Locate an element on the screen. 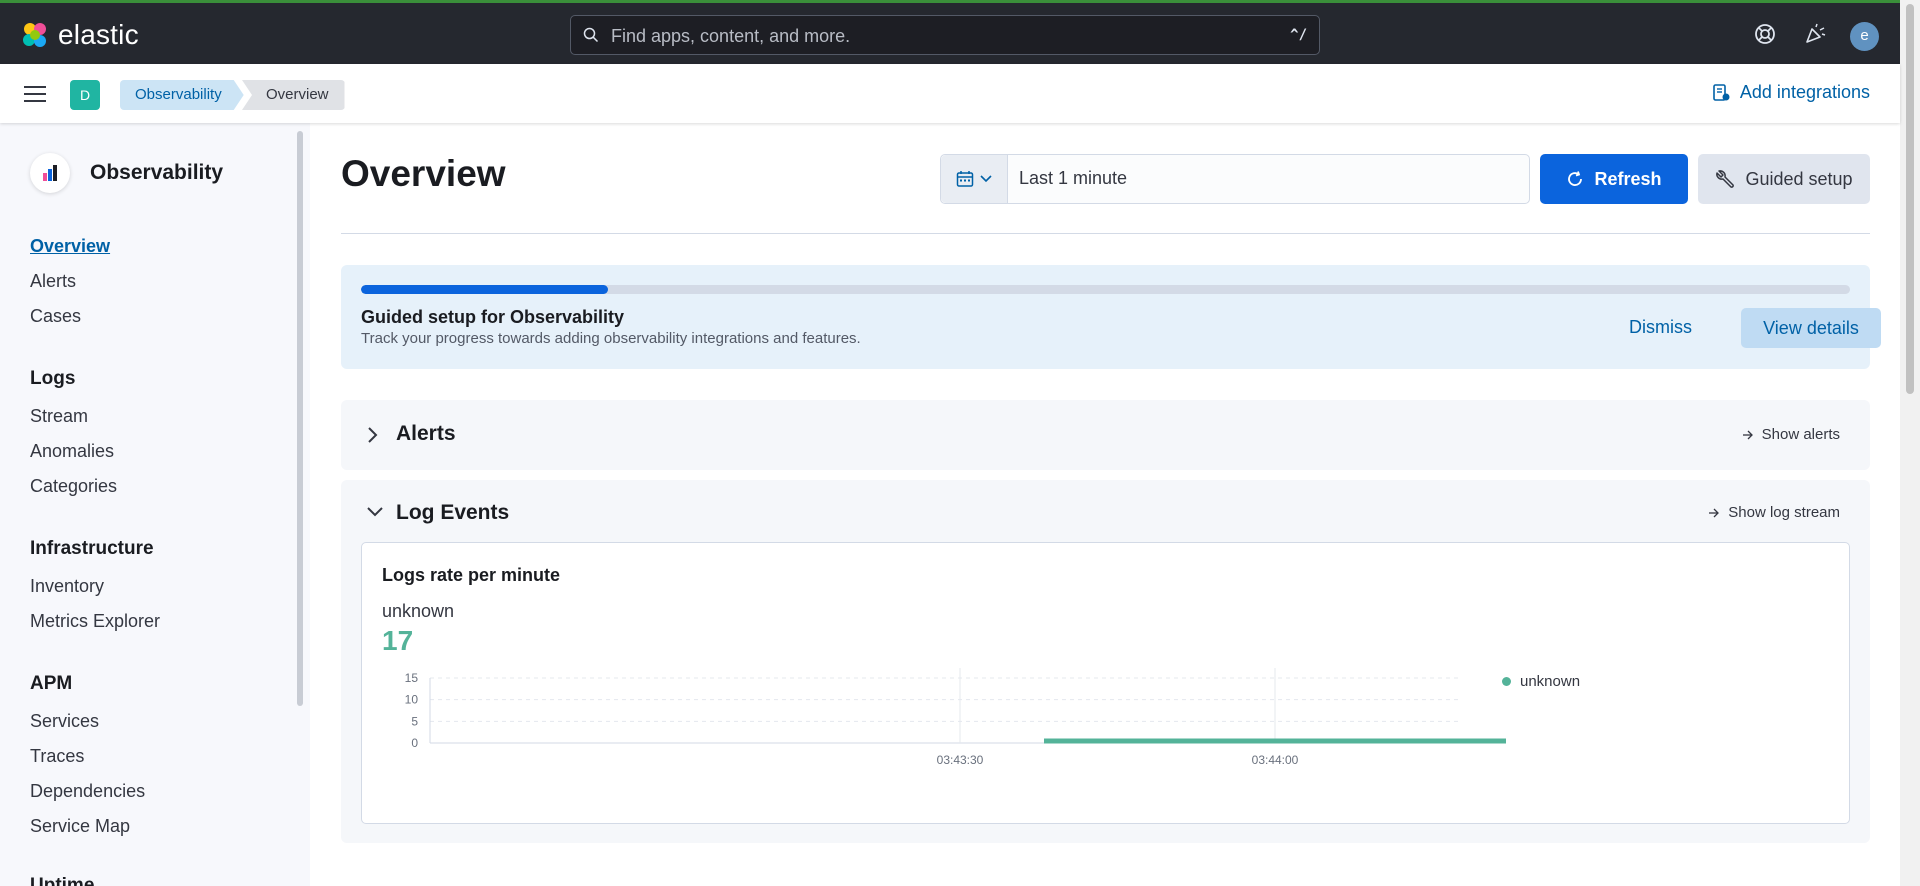 The image size is (1920, 886). chevron-right-icon is located at coordinates (372, 435).